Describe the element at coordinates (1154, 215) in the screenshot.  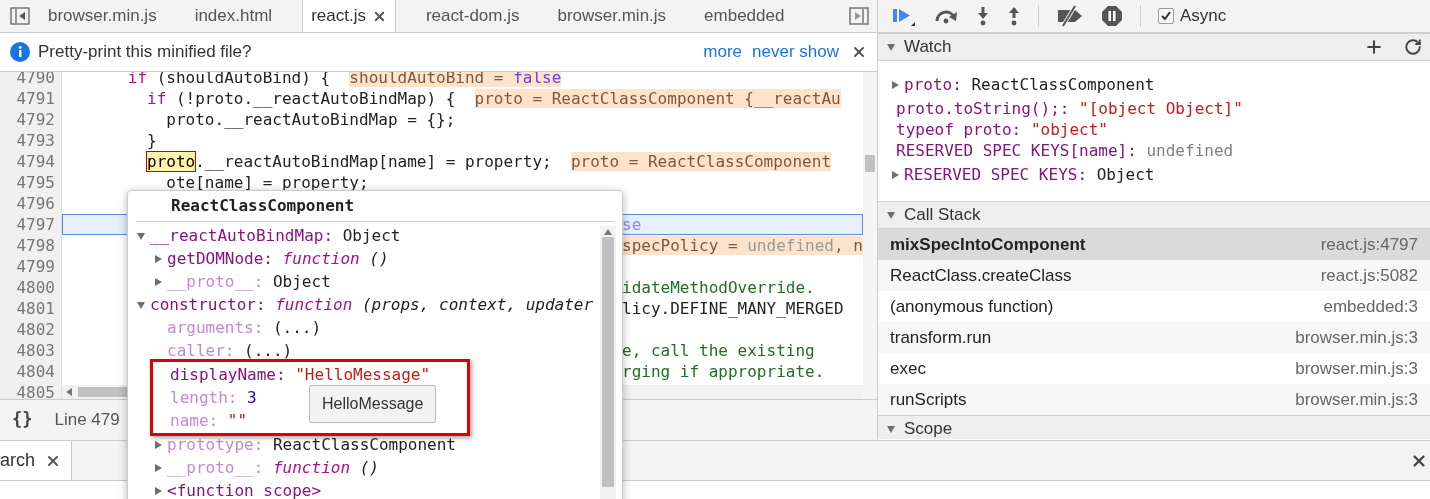
I see `section-header: Call Stack` at that location.